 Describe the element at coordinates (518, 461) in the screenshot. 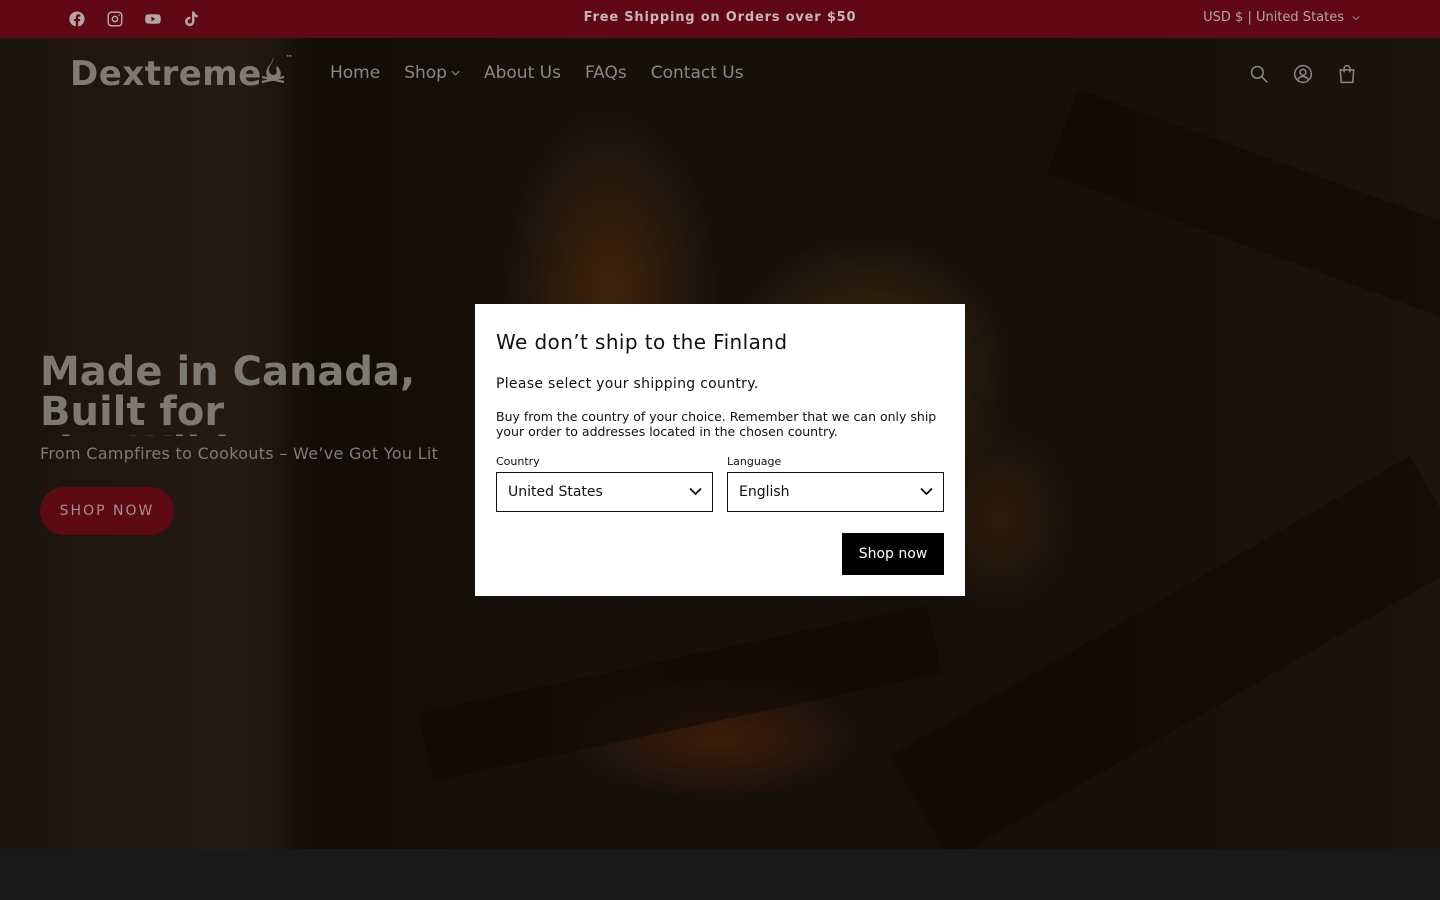

I see `country-label: Country` at that location.